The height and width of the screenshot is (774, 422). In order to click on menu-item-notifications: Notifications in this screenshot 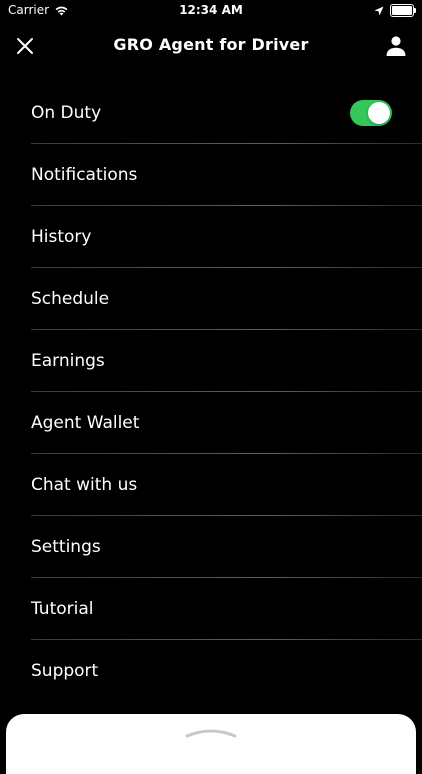, I will do `click(211, 175)`.